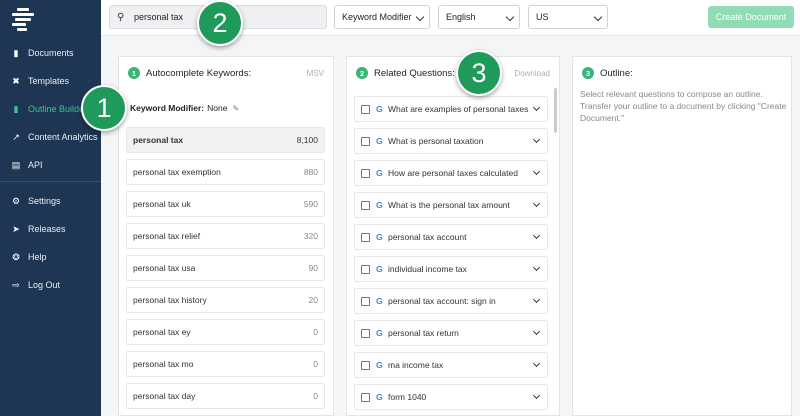 This screenshot has height=416, width=800. What do you see at coordinates (162, 204) in the screenshot?
I see `keyword-text: personal tax uk` at bounding box center [162, 204].